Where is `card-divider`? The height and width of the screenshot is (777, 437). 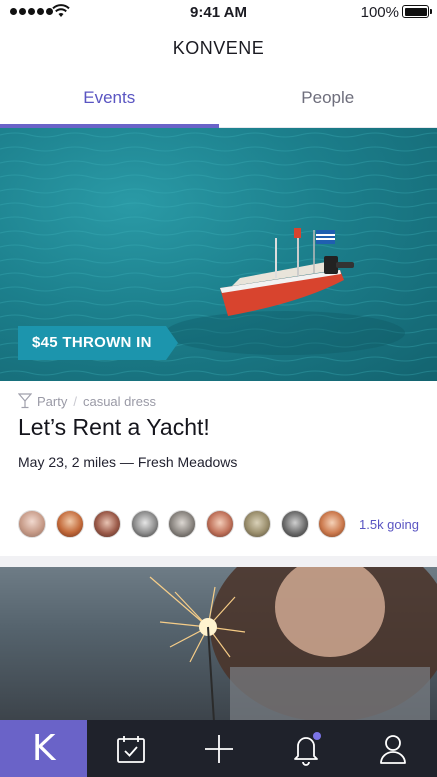 card-divider is located at coordinates (218, 561).